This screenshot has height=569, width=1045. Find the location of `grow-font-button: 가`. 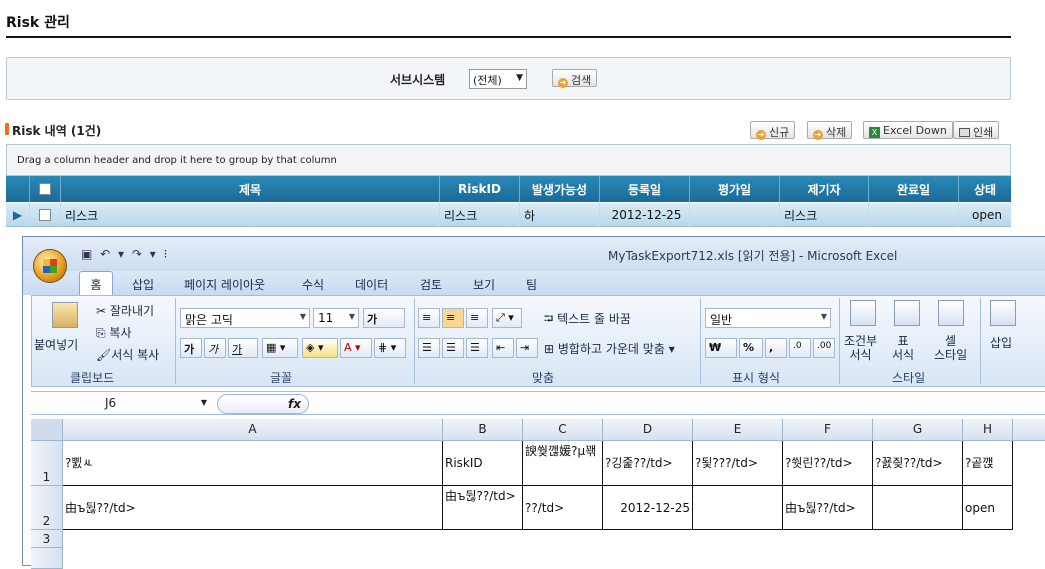

grow-font-button: 가 is located at coordinates (384, 318).